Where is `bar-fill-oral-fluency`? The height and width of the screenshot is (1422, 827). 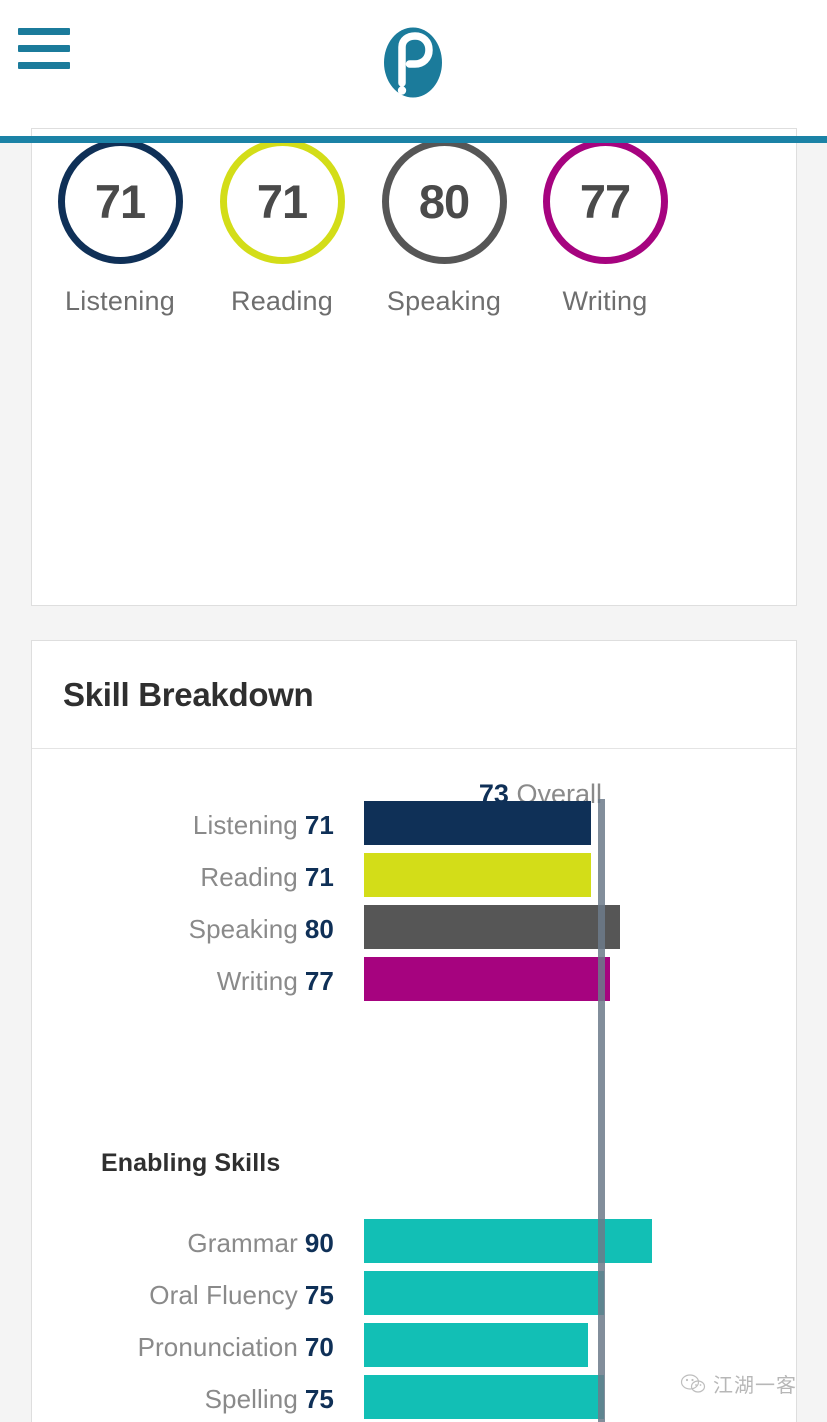 bar-fill-oral-fluency is located at coordinates (484, 1293).